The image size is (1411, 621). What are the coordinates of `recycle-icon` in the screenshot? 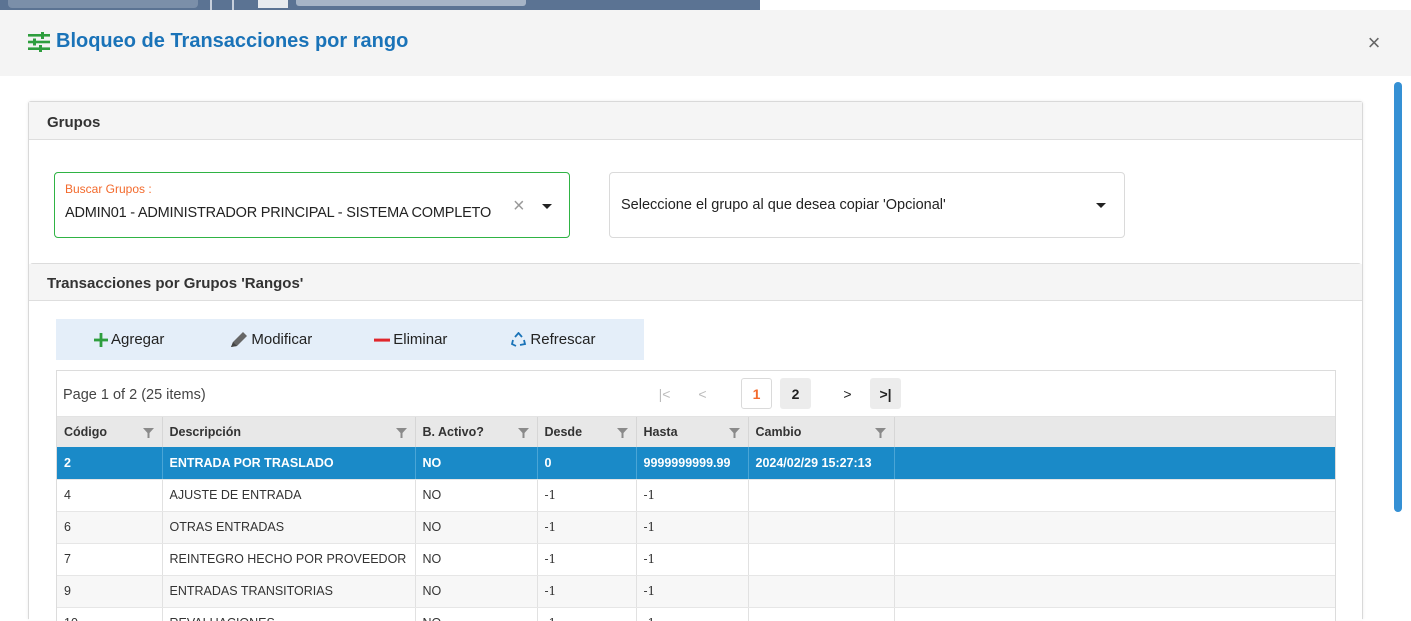 It's located at (518, 339).